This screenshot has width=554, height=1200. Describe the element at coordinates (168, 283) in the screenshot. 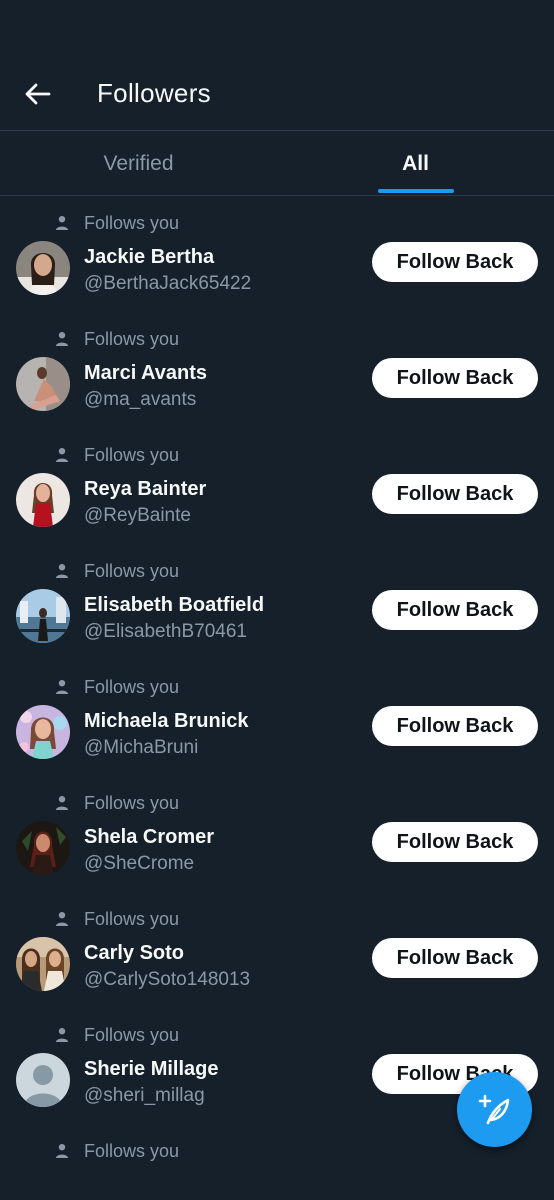

I see `user-handle: @BerthaJack65422` at that location.